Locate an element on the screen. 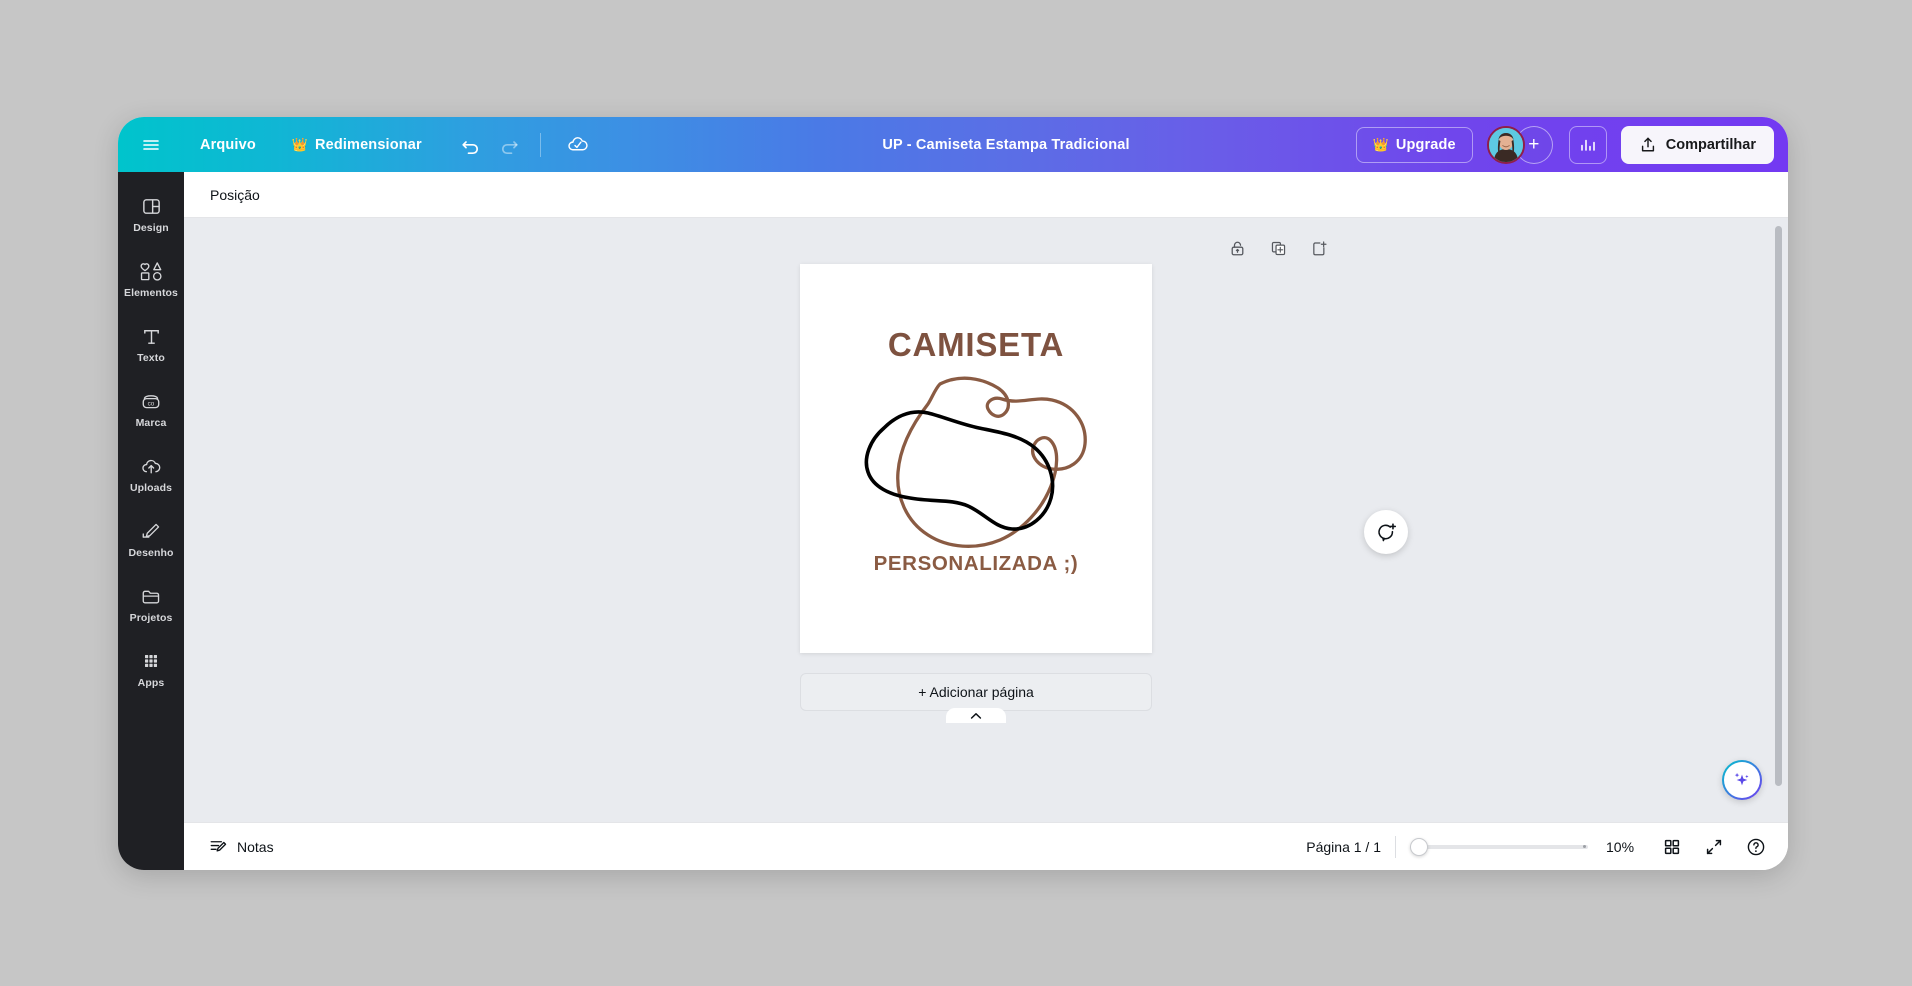  cloud-upload-icon is located at coordinates (151, 466).